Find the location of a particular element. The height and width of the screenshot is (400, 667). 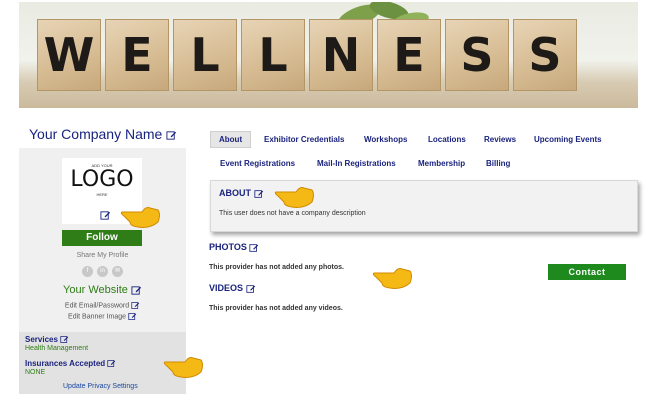

tab-about: About is located at coordinates (231, 139).